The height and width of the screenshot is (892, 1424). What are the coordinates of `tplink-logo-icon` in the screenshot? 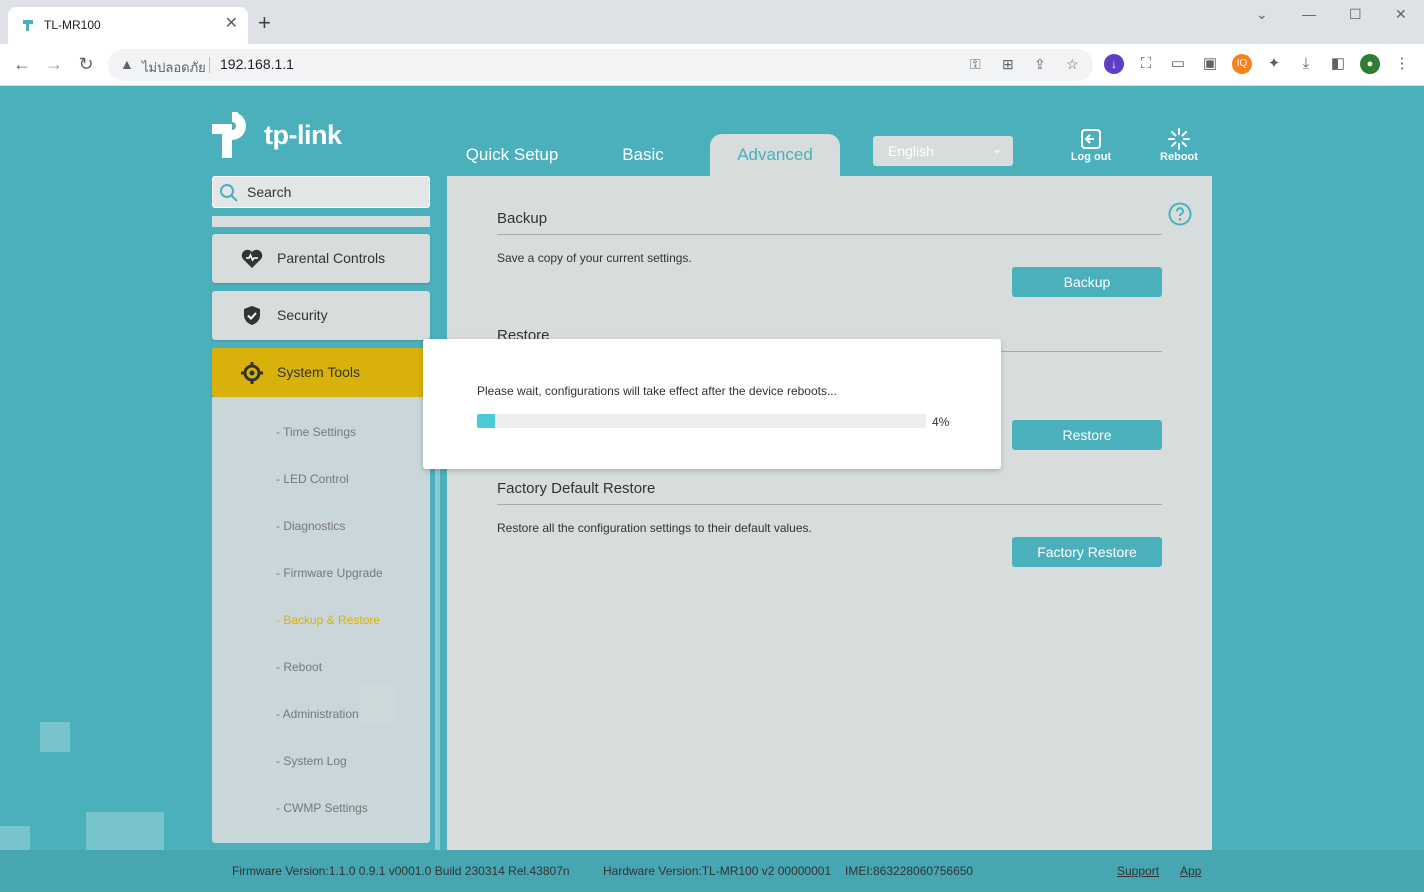 It's located at (229, 135).